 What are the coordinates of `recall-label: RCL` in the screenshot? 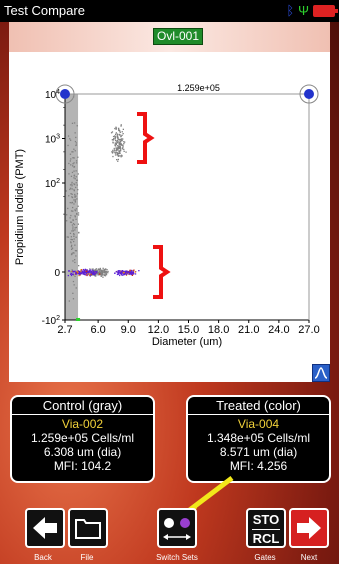 It's located at (266, 538).